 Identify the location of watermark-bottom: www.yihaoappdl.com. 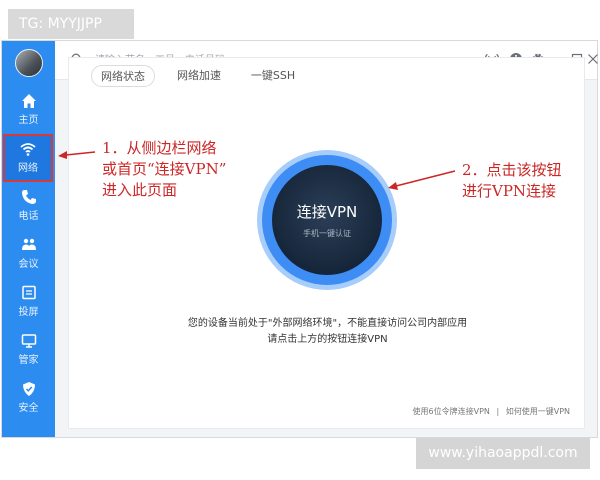
(503, 453).